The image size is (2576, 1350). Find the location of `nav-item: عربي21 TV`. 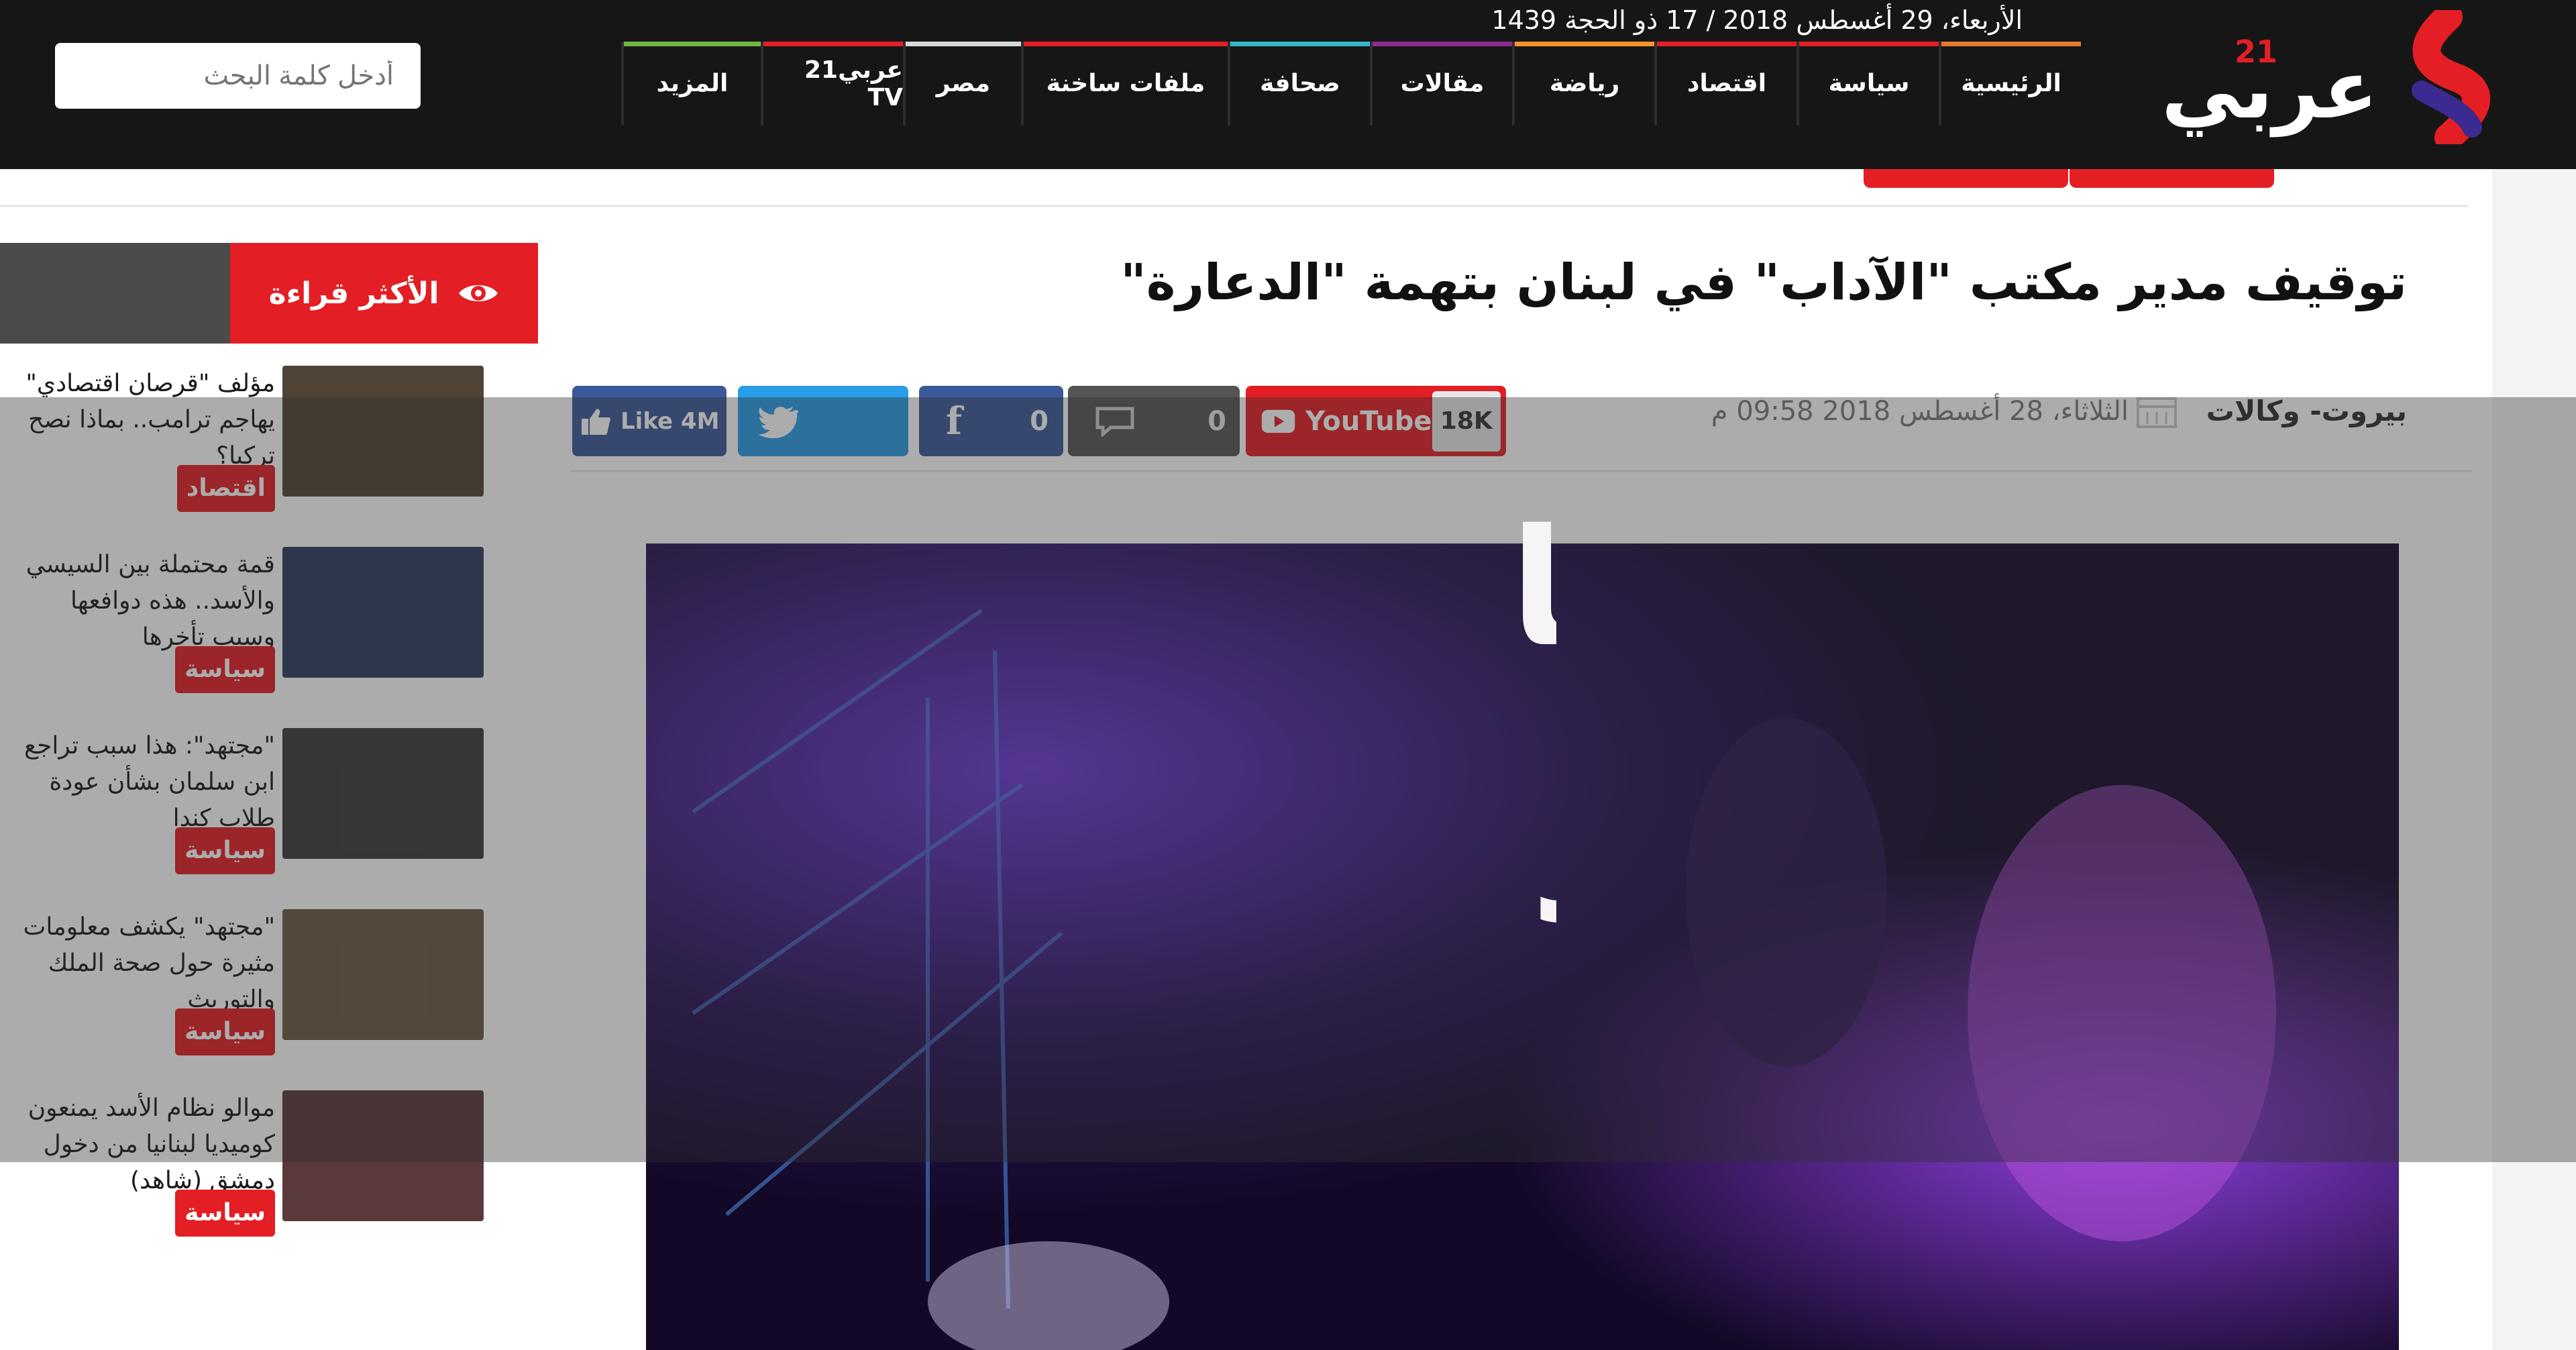

nav-item: عربي21 TV is located at coordinates (832, 83).